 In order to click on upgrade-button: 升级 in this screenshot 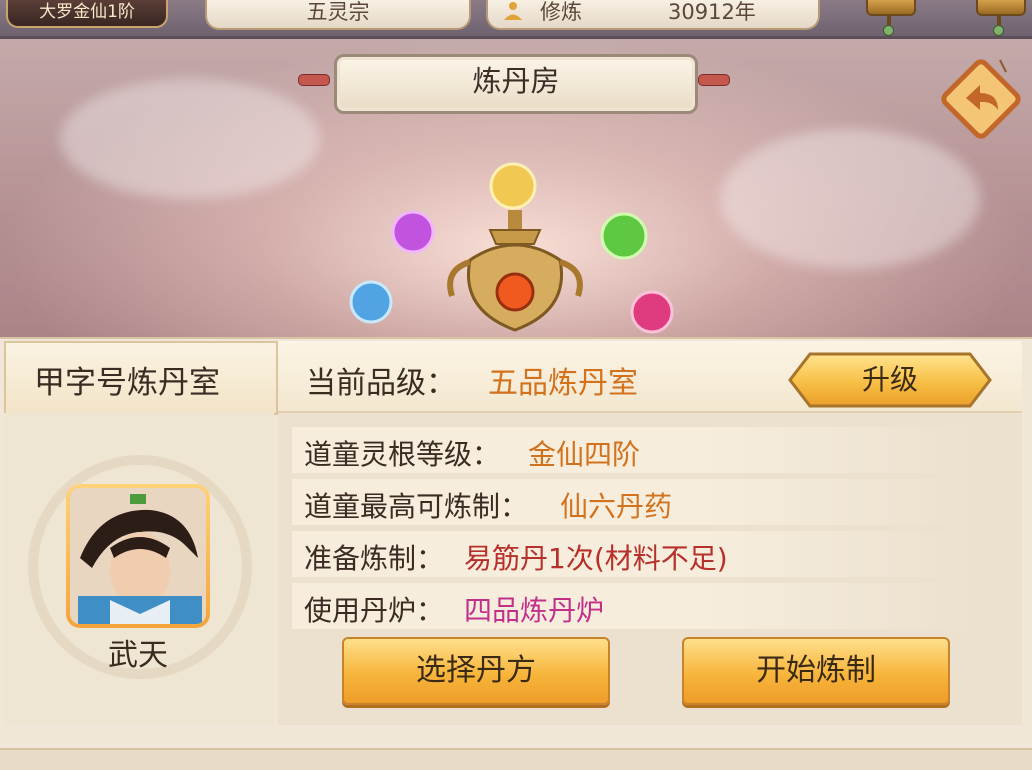, I will do `click(890, 380)`.